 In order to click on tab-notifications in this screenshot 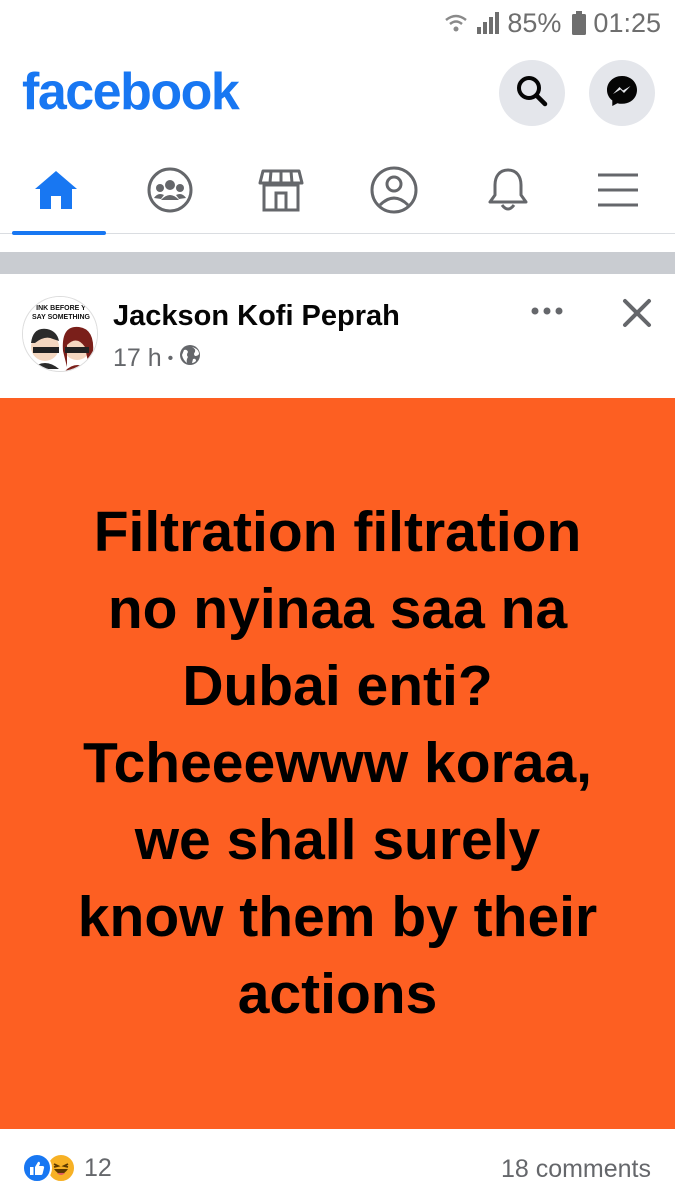, I will do `click(508, 192)`.